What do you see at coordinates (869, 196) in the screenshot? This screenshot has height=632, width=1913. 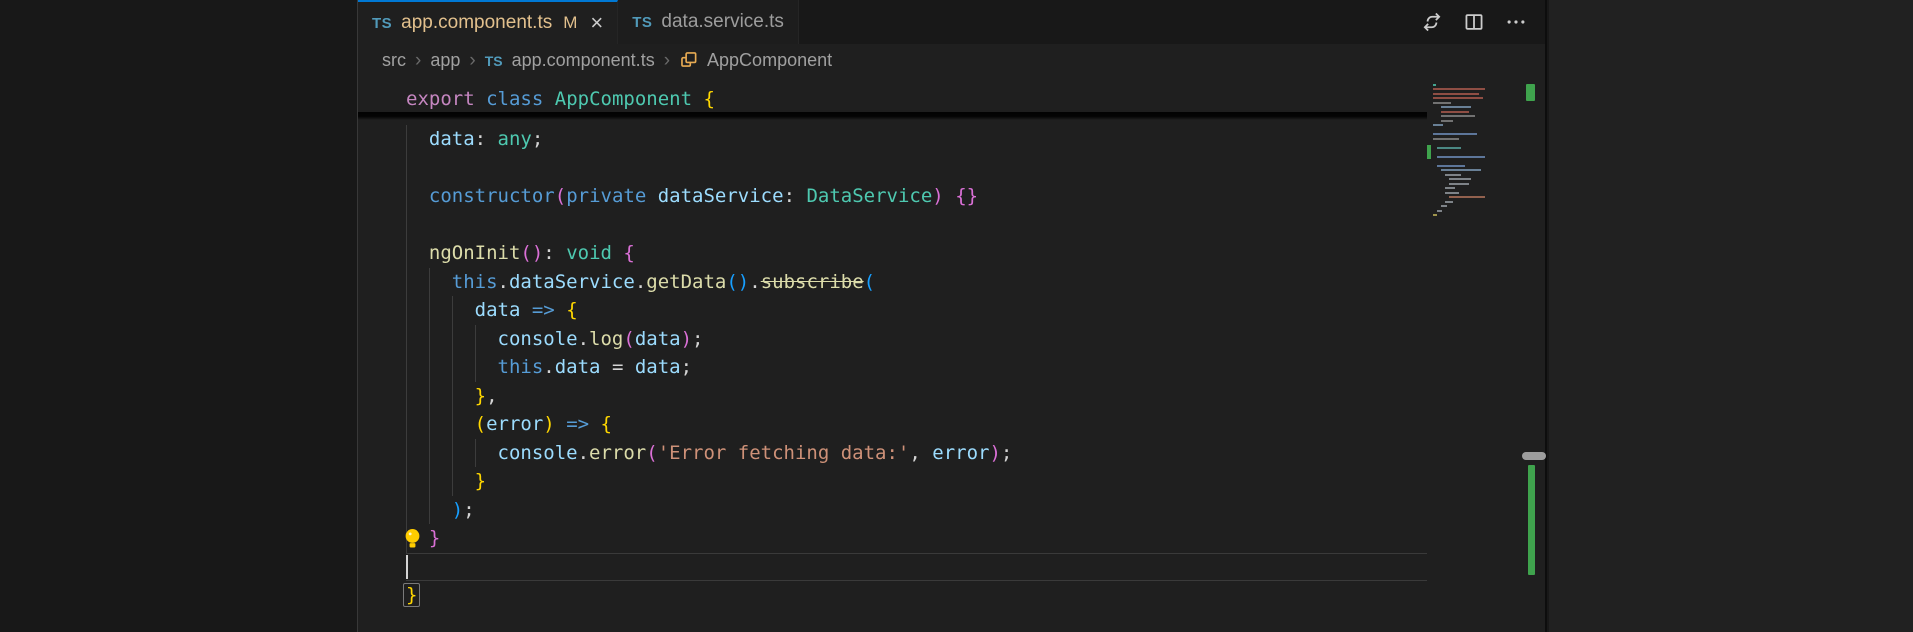 I see `code-token: DataService` at bounding box center [869, 196].